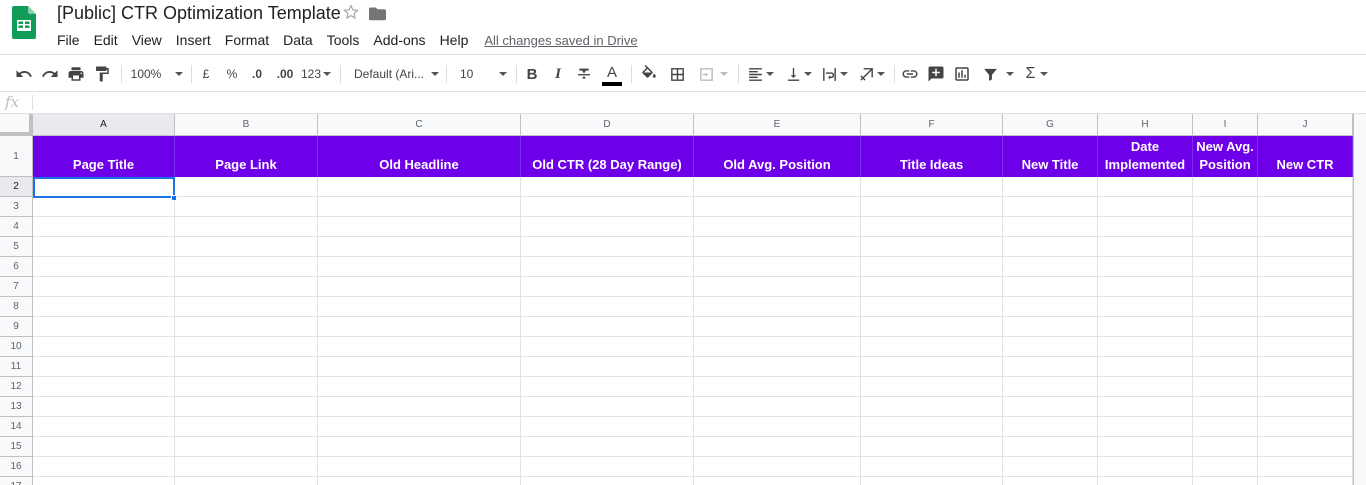  Describe the element at coordinates (777, 287) in the screenshot. I see `cell-e7` at that location.